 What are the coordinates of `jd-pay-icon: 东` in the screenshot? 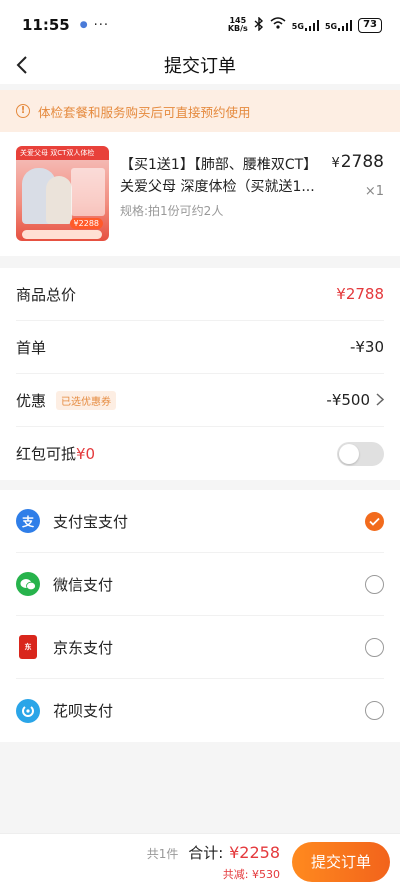 It's located at (28, 647).